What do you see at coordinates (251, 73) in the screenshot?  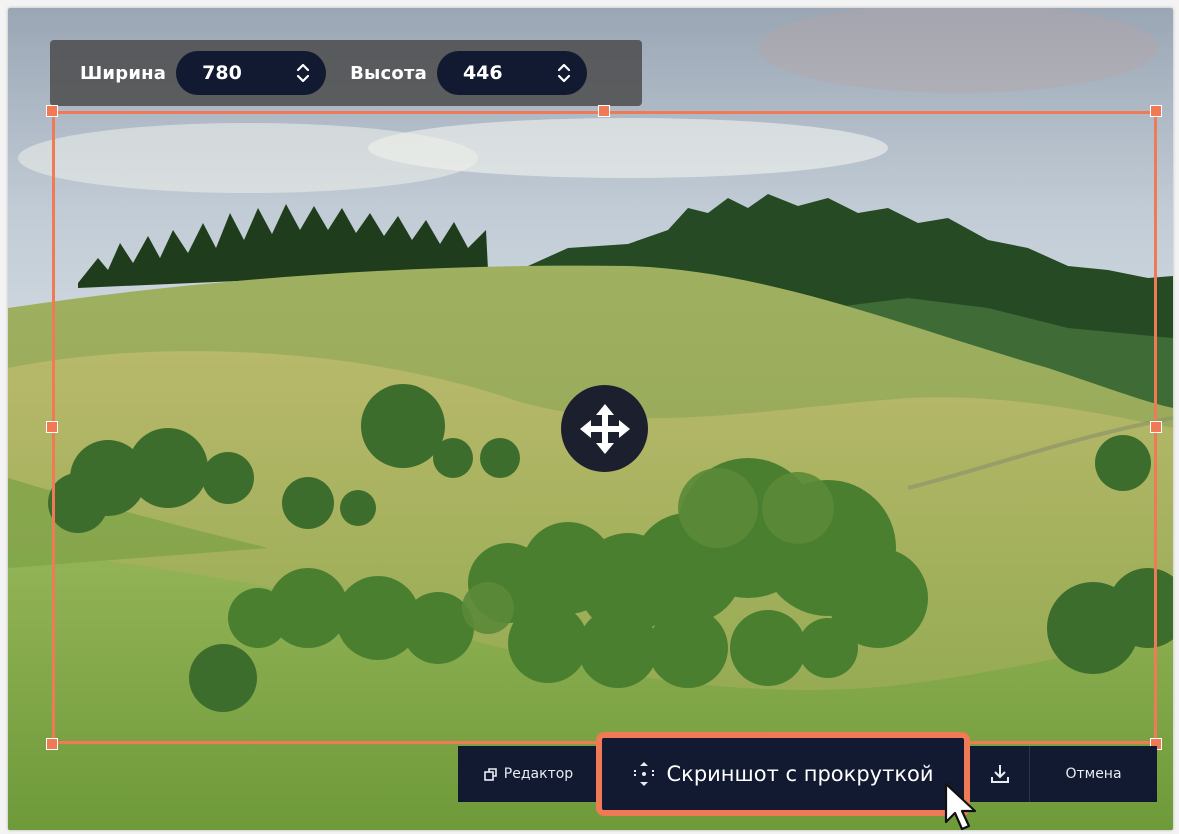 I see `width-stepper: 780` at bounding box center [251, 73].